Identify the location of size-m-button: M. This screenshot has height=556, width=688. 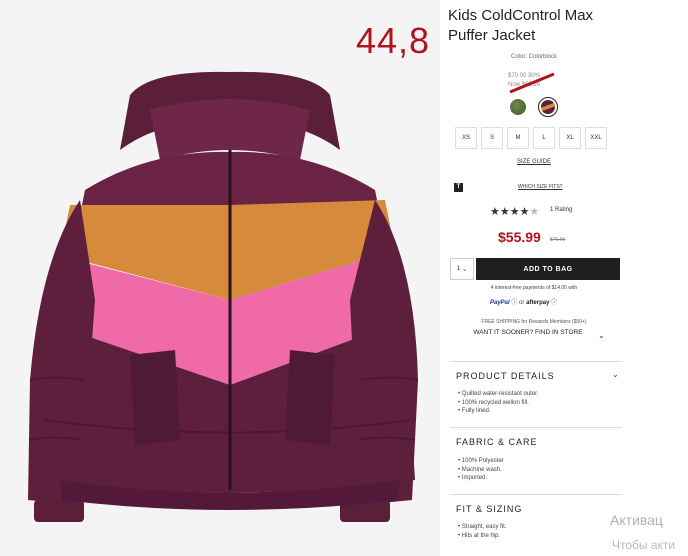
(518, 138).